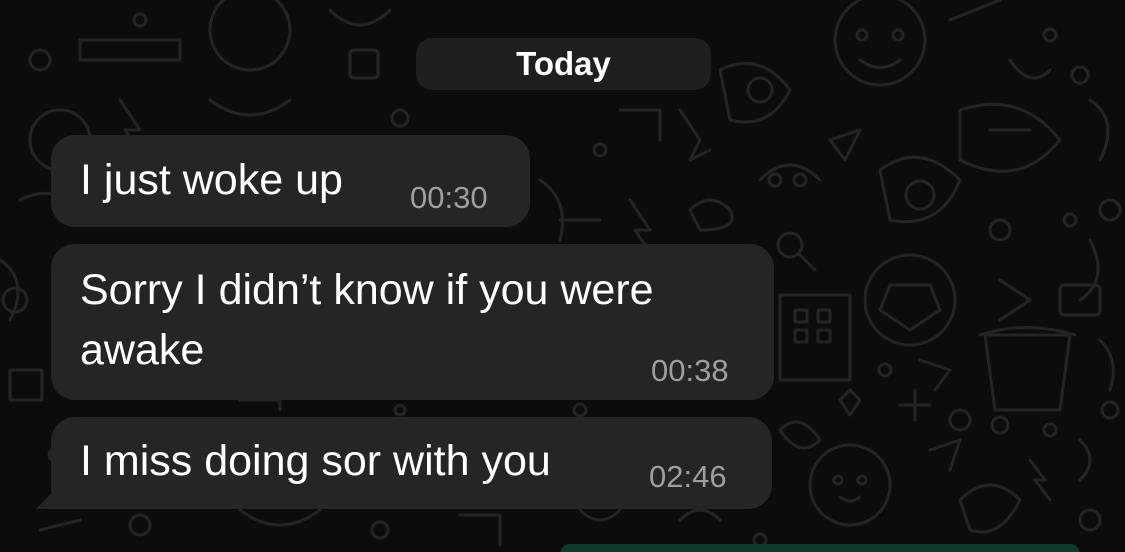 Image resolution: width=1125 pixels, height=552 pixels. What do you see at coordinates (367, 290) in the screenshot?
I see `message-text-line: Sorry I didn’t know if you were` at bounding box center [367, 290].